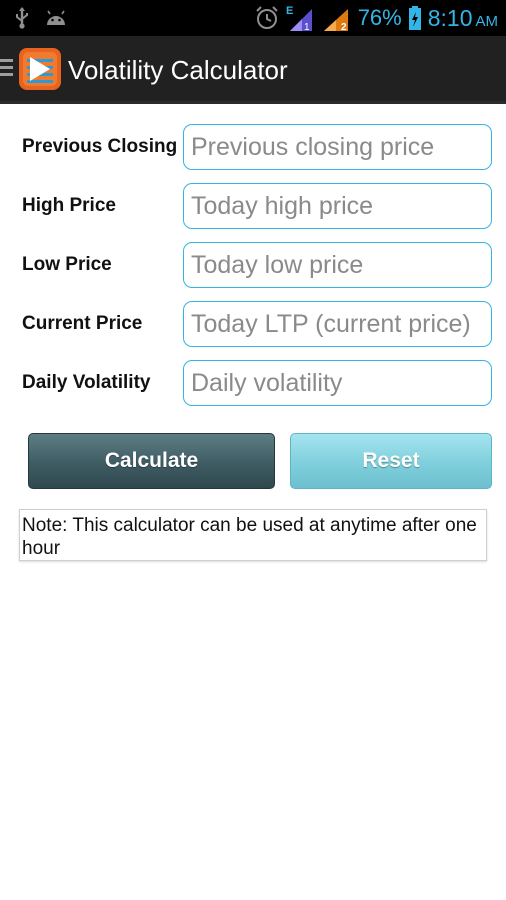  Describe the element at coordinates (391, 461) in the screenshot. I see `reset-button: Reset` at that location.